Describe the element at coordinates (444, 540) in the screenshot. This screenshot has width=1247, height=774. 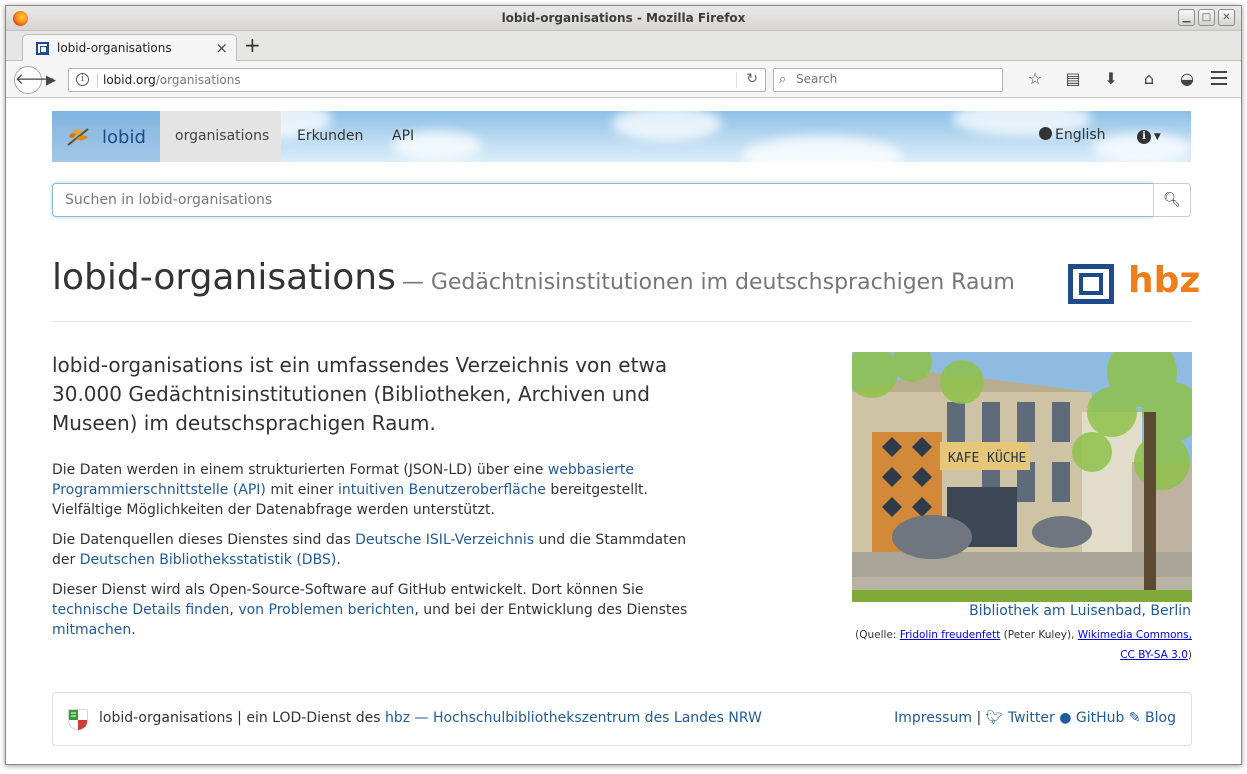
I see `isil-link: Deutsche ISIL-Verzeichnis` at that location.